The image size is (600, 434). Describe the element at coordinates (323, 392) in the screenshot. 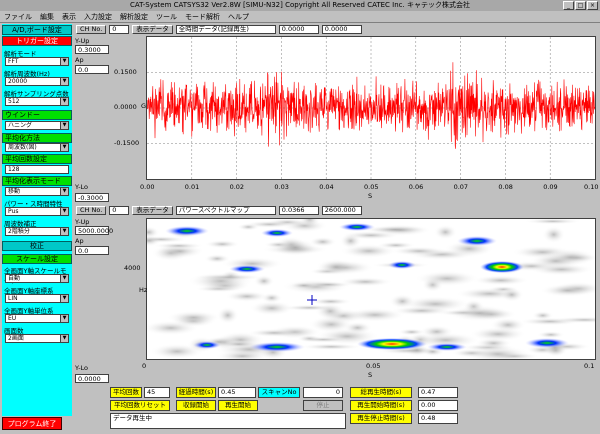

I see `scan-value: 0` at that location.